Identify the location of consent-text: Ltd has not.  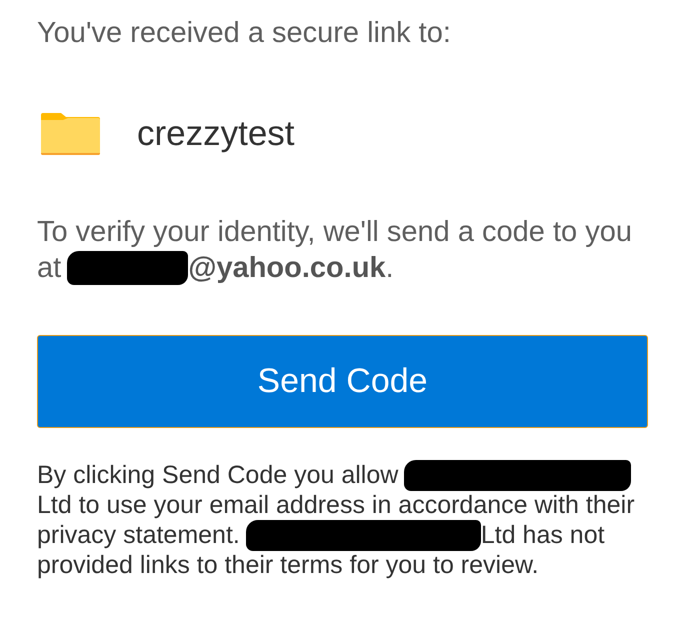
(542, 535).